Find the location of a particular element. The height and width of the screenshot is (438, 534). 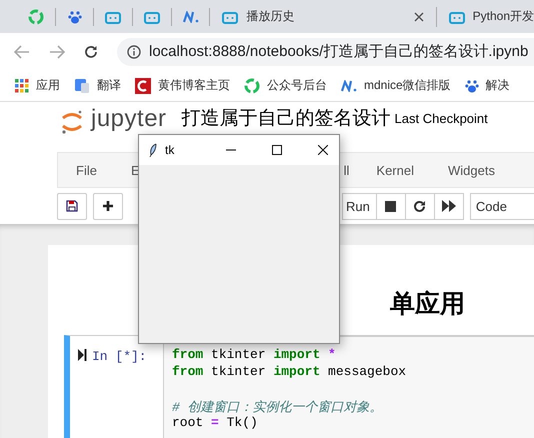

browser-tab: 播放历史 is located at coordinates (323, 16).